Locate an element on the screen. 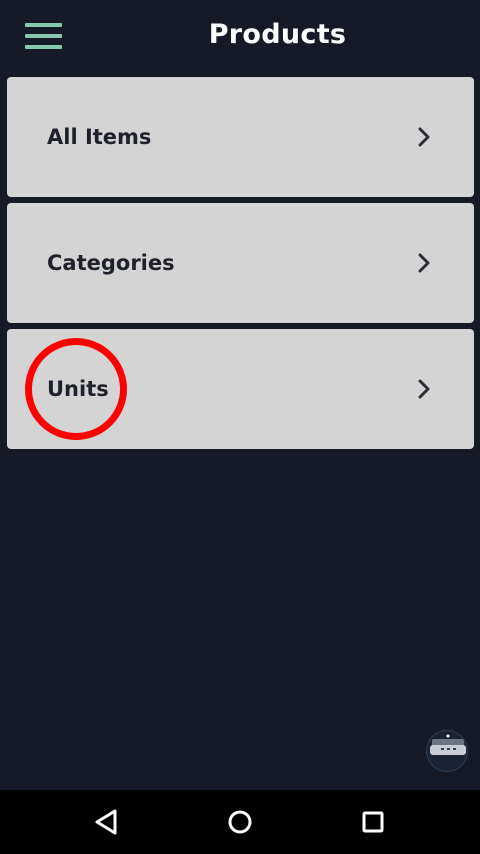 The width and height of the screenshot is (480, 854). home-circle-icon is located at coordinates (240, 822).